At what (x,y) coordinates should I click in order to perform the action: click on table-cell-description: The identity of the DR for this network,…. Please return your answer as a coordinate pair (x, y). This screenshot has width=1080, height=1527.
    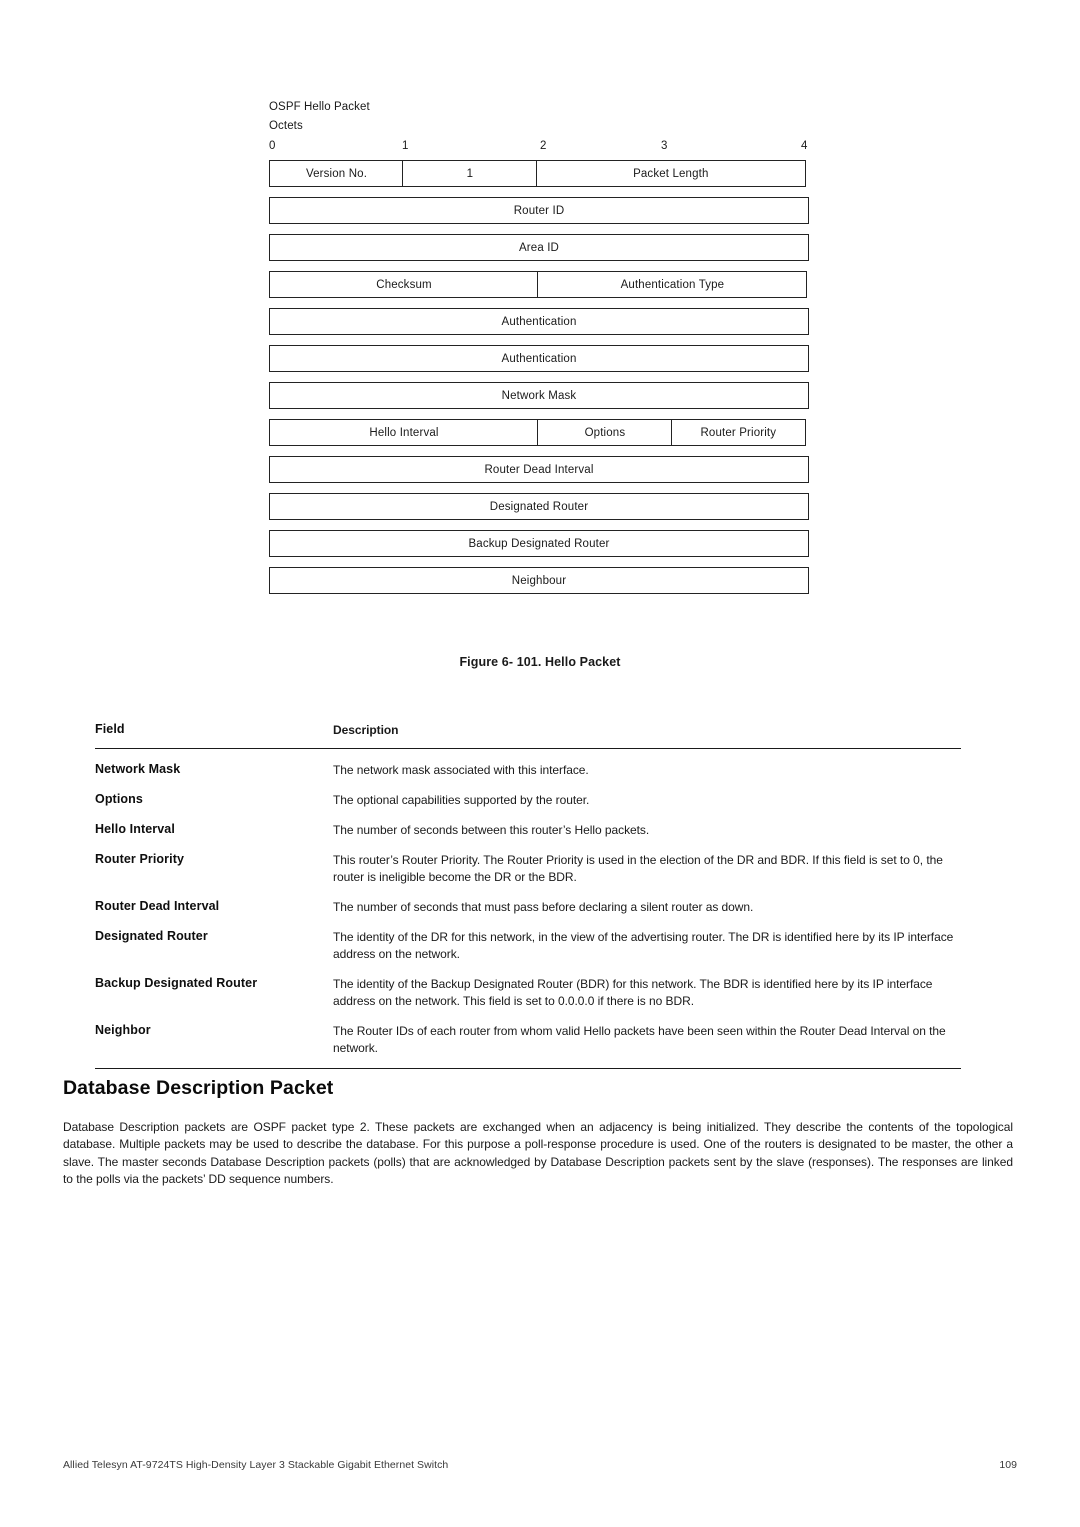
    Looking at the image, I should click on (643, 945).